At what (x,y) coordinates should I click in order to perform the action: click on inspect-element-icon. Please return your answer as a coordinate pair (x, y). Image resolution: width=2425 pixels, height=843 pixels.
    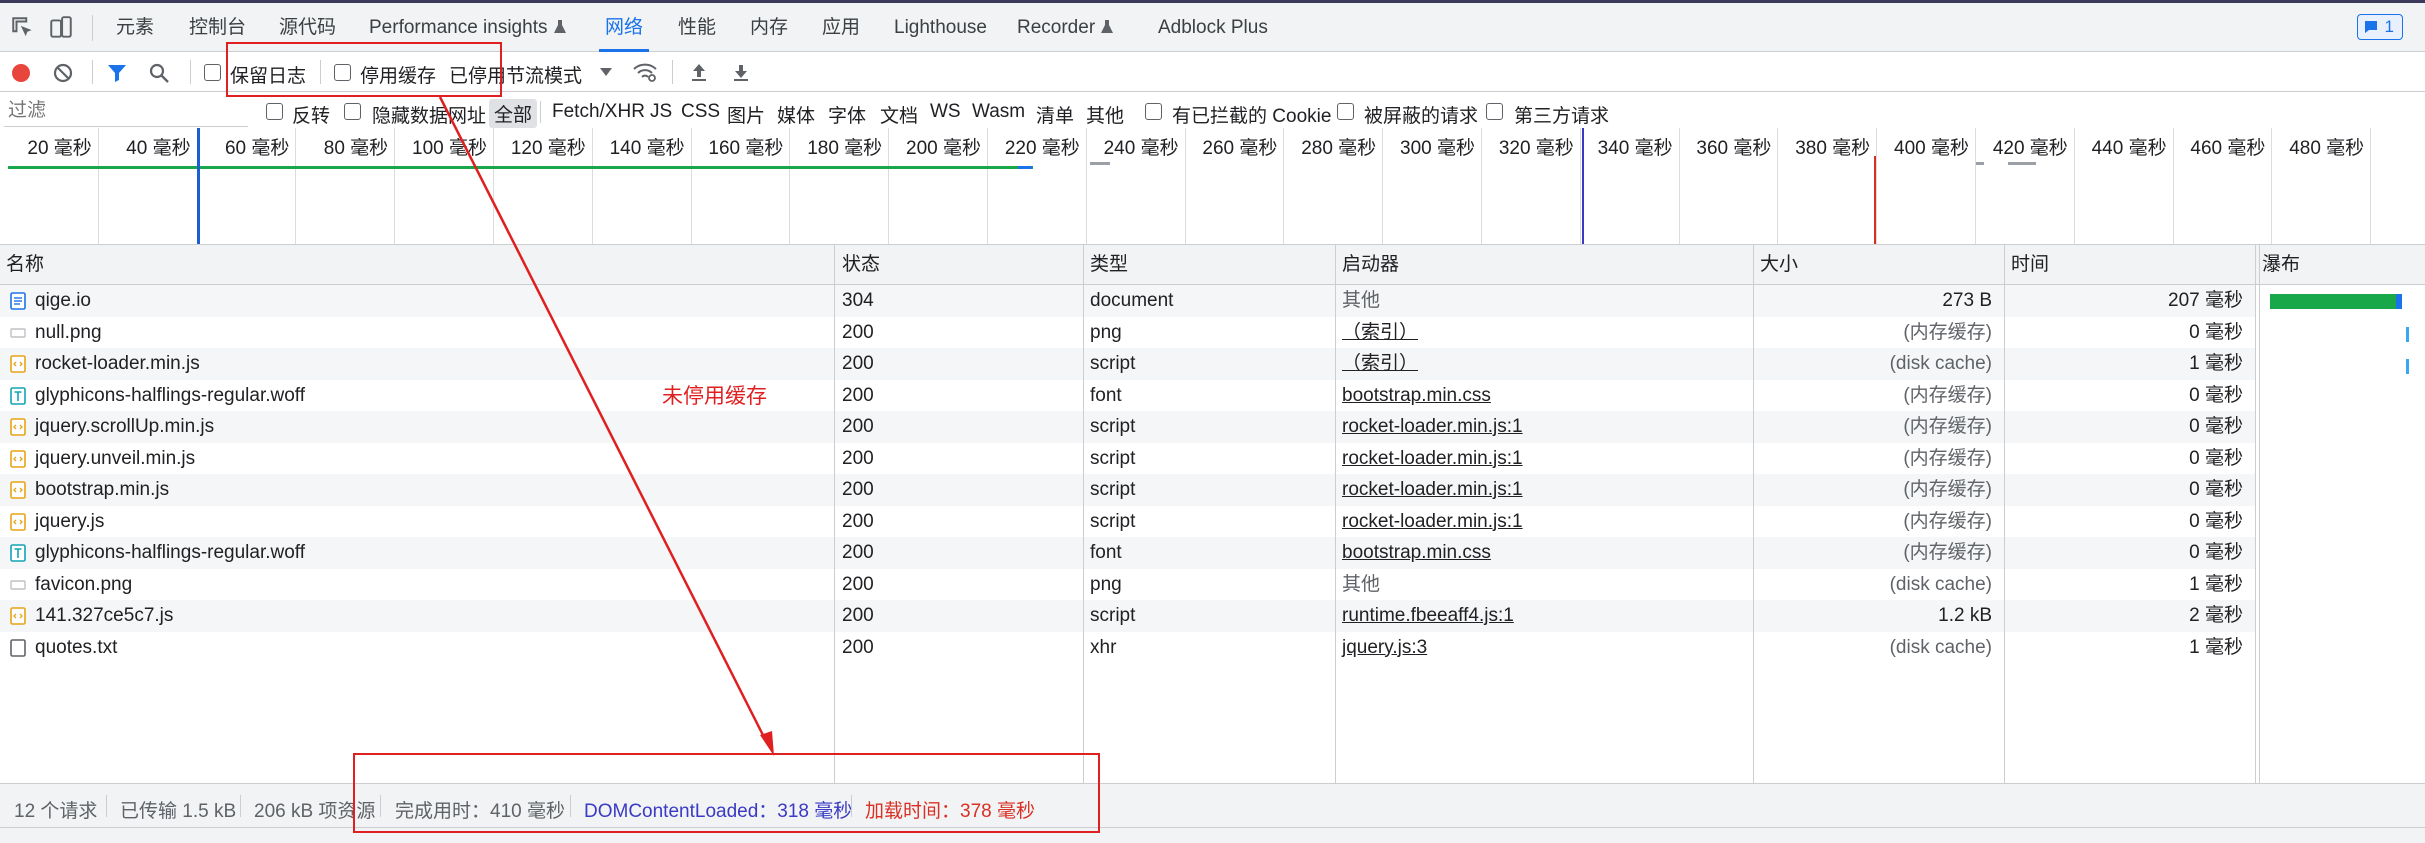
    Looking at the image, I should click on (23, 28).